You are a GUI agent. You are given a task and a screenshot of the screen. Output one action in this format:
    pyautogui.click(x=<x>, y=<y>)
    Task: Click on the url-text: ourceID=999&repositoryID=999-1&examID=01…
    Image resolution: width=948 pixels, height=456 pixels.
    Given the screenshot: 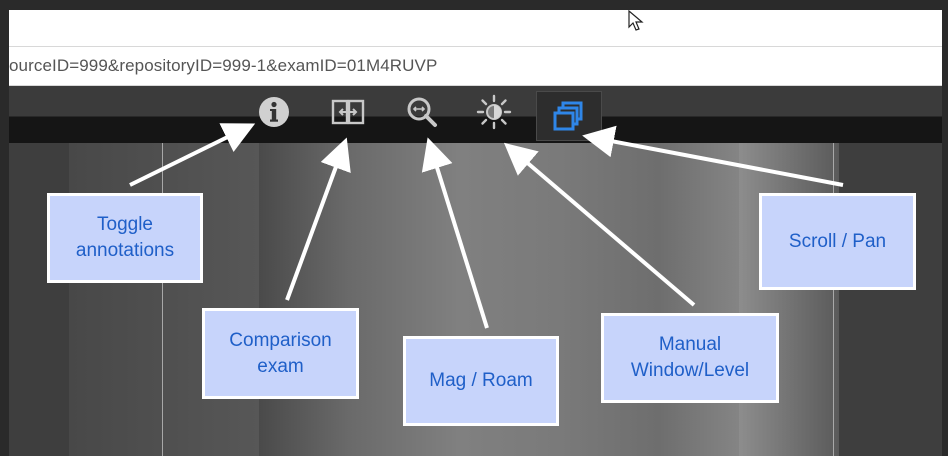 What is the action you would take?
    pyautogui.click(x=223, y=66)
    